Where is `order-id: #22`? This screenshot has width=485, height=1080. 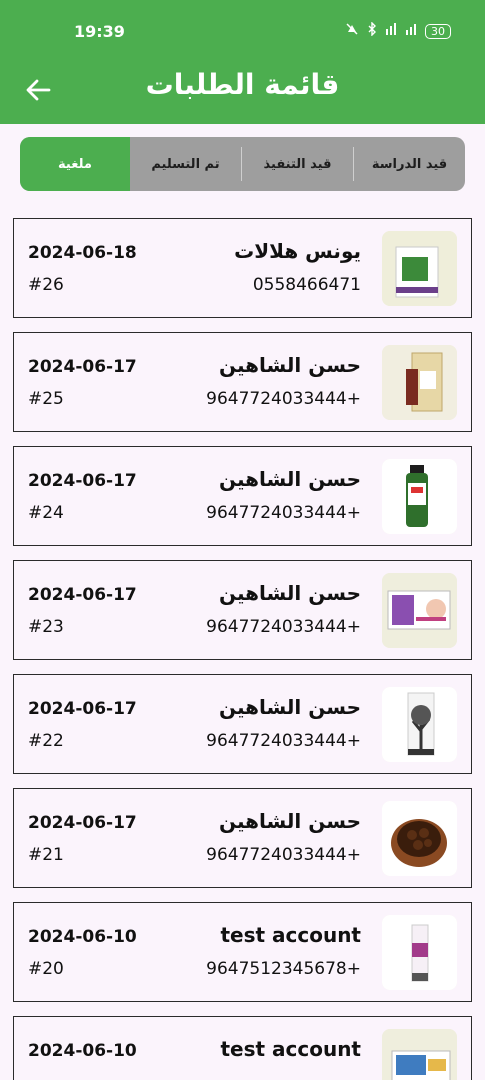
order-id: #22 is located at coordinates (46, 741).